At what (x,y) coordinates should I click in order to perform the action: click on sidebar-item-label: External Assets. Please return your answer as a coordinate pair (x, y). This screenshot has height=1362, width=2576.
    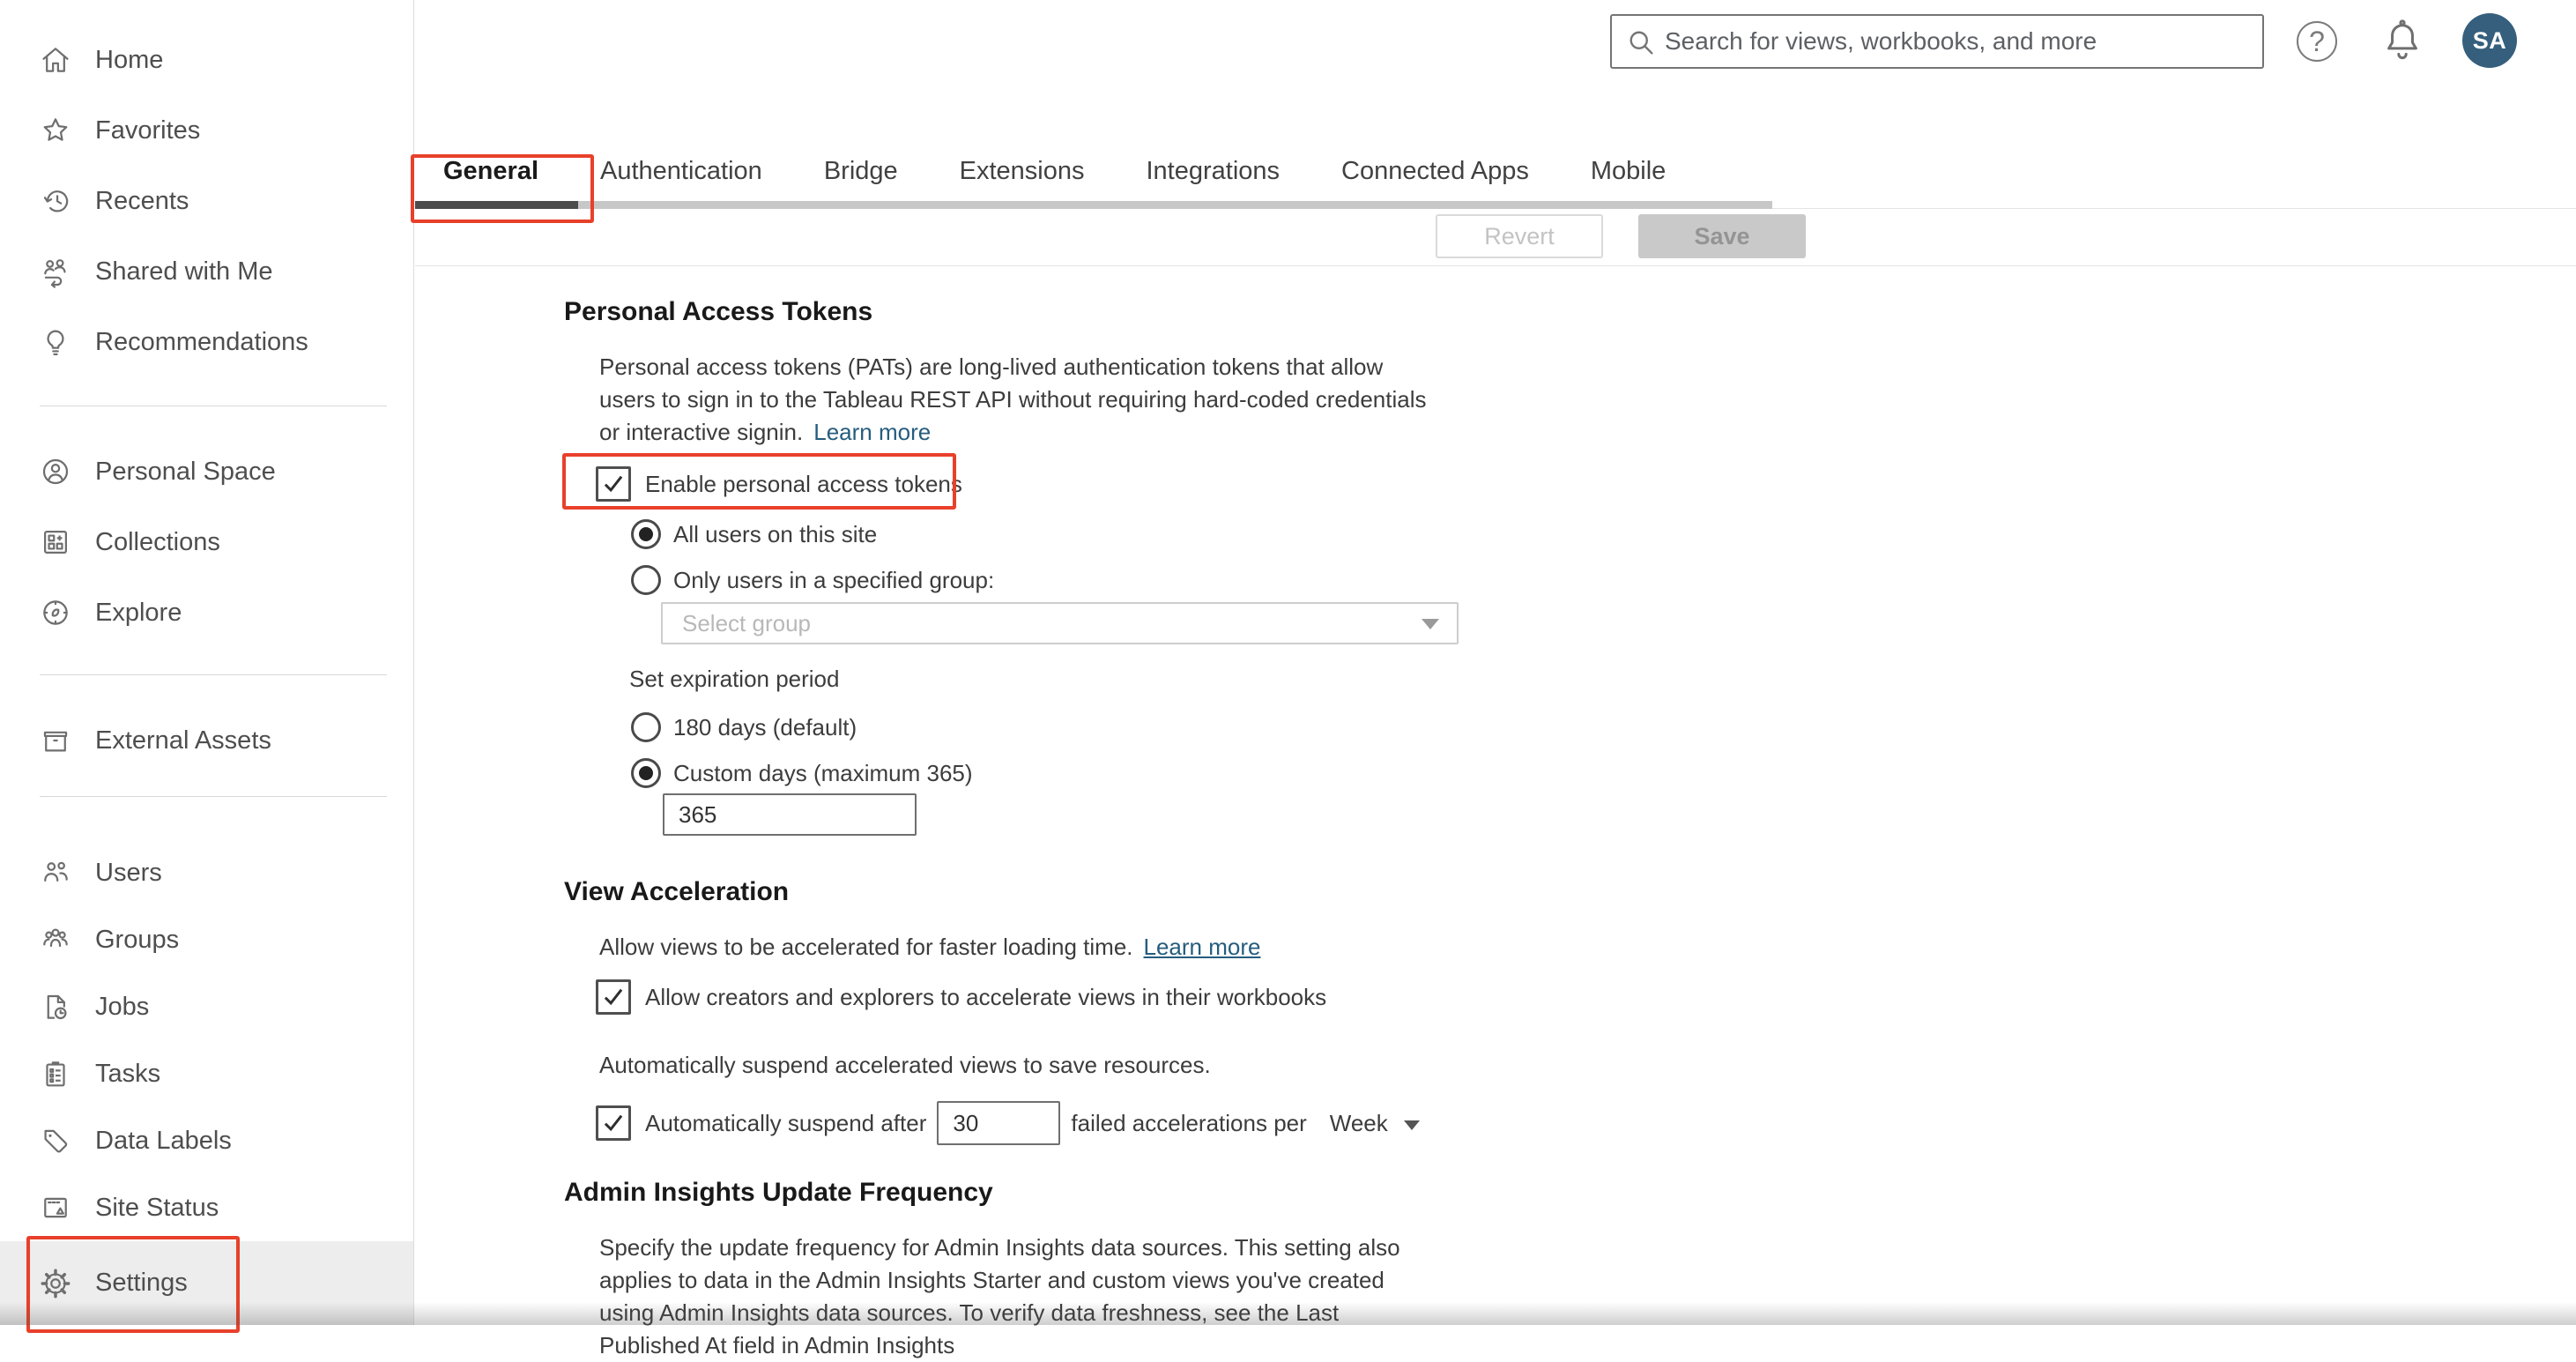
    Looking at the image, I should click on (183, 740).